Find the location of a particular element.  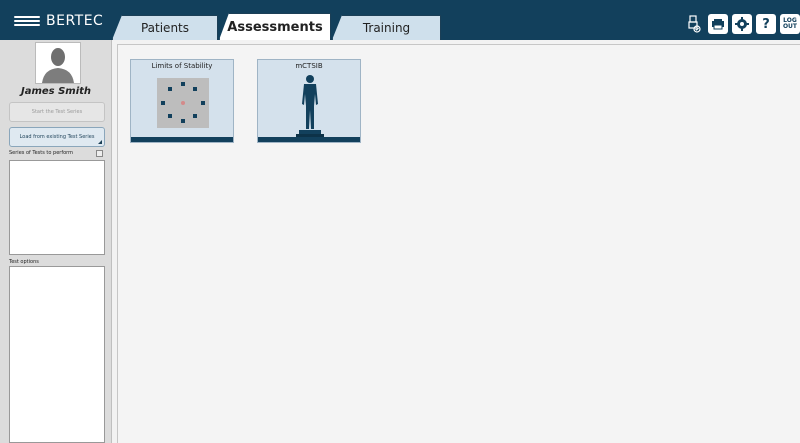

start-test-series-button: Start the Test Series is located at coordinates (57, 112).